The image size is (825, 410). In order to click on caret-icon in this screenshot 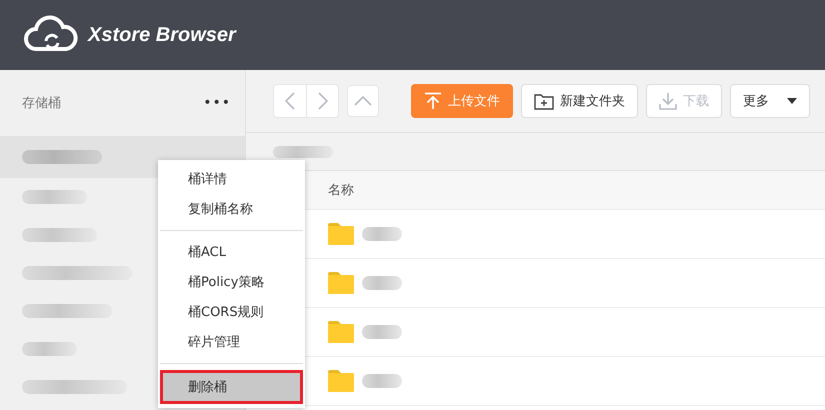, I will do `click(792, 101)`.